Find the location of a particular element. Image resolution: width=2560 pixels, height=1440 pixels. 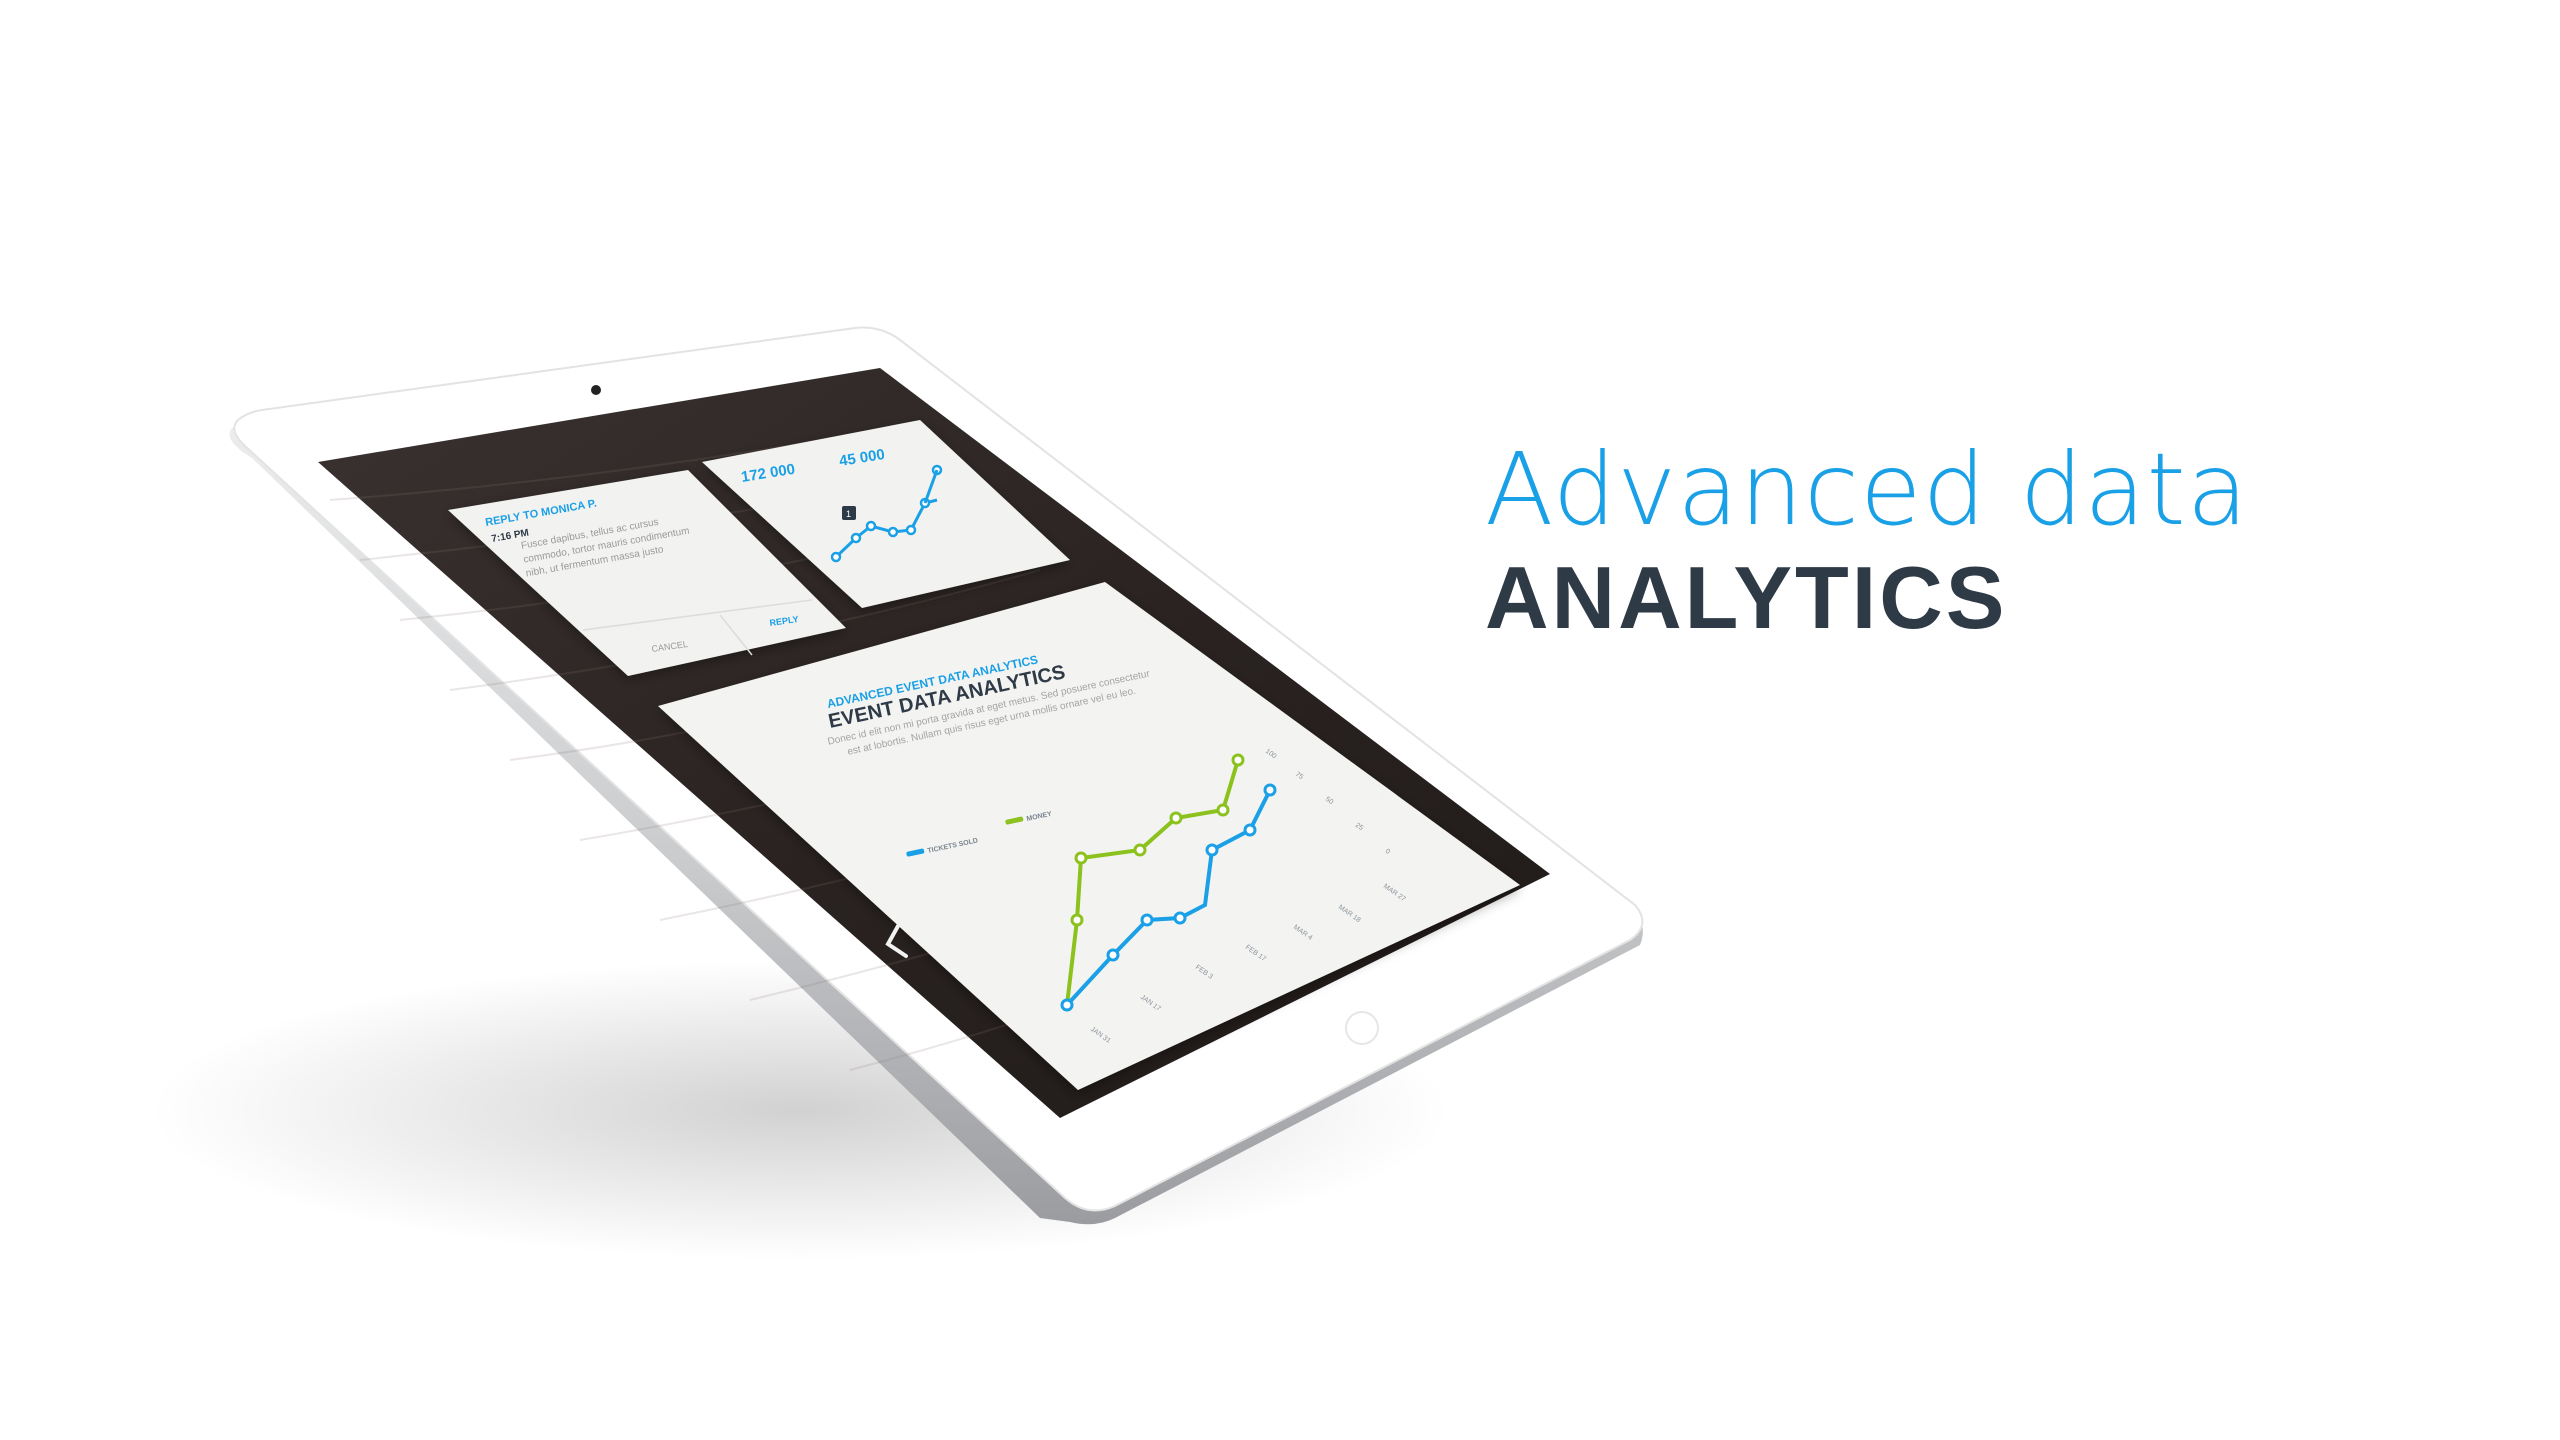

camera-dot is located at coordinates (596, 390).